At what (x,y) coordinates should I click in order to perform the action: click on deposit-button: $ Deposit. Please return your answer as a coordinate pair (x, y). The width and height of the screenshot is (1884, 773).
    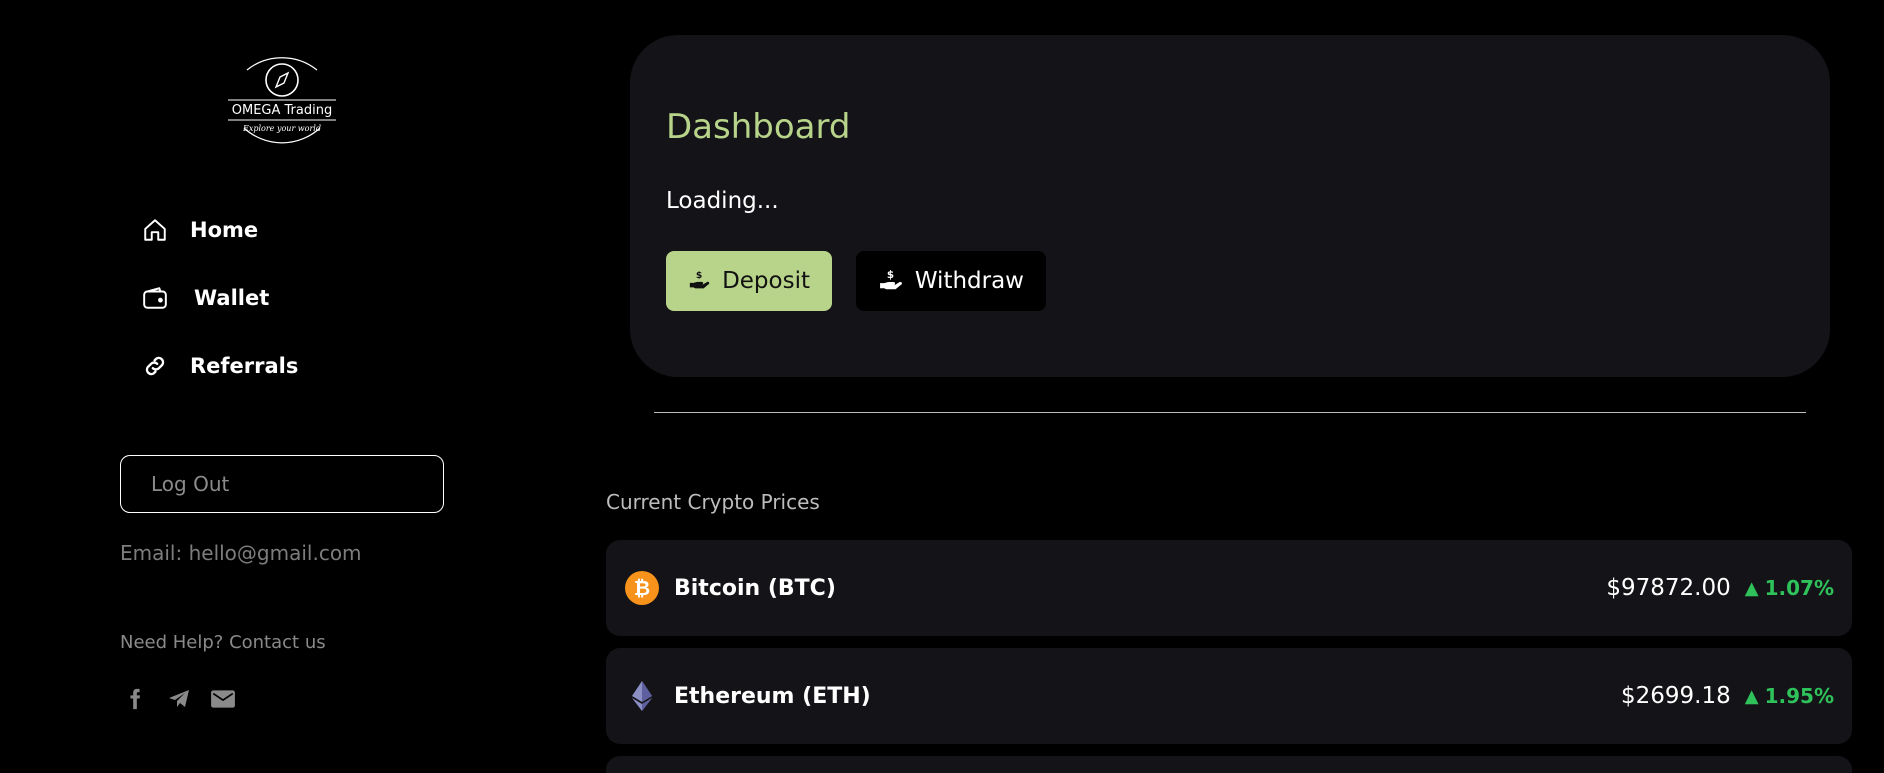
    Looking at the image, I should click on (749, 281).